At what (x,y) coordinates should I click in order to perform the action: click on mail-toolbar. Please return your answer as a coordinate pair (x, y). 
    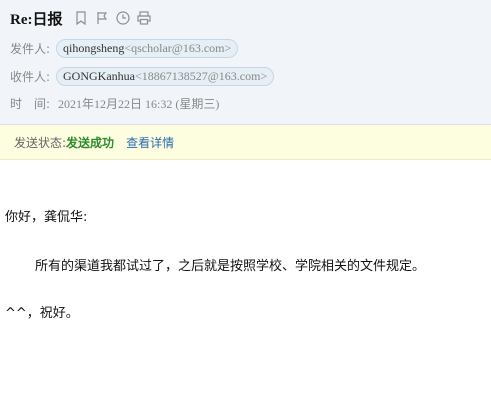
    Looking at the image, I should click on (115, 18).